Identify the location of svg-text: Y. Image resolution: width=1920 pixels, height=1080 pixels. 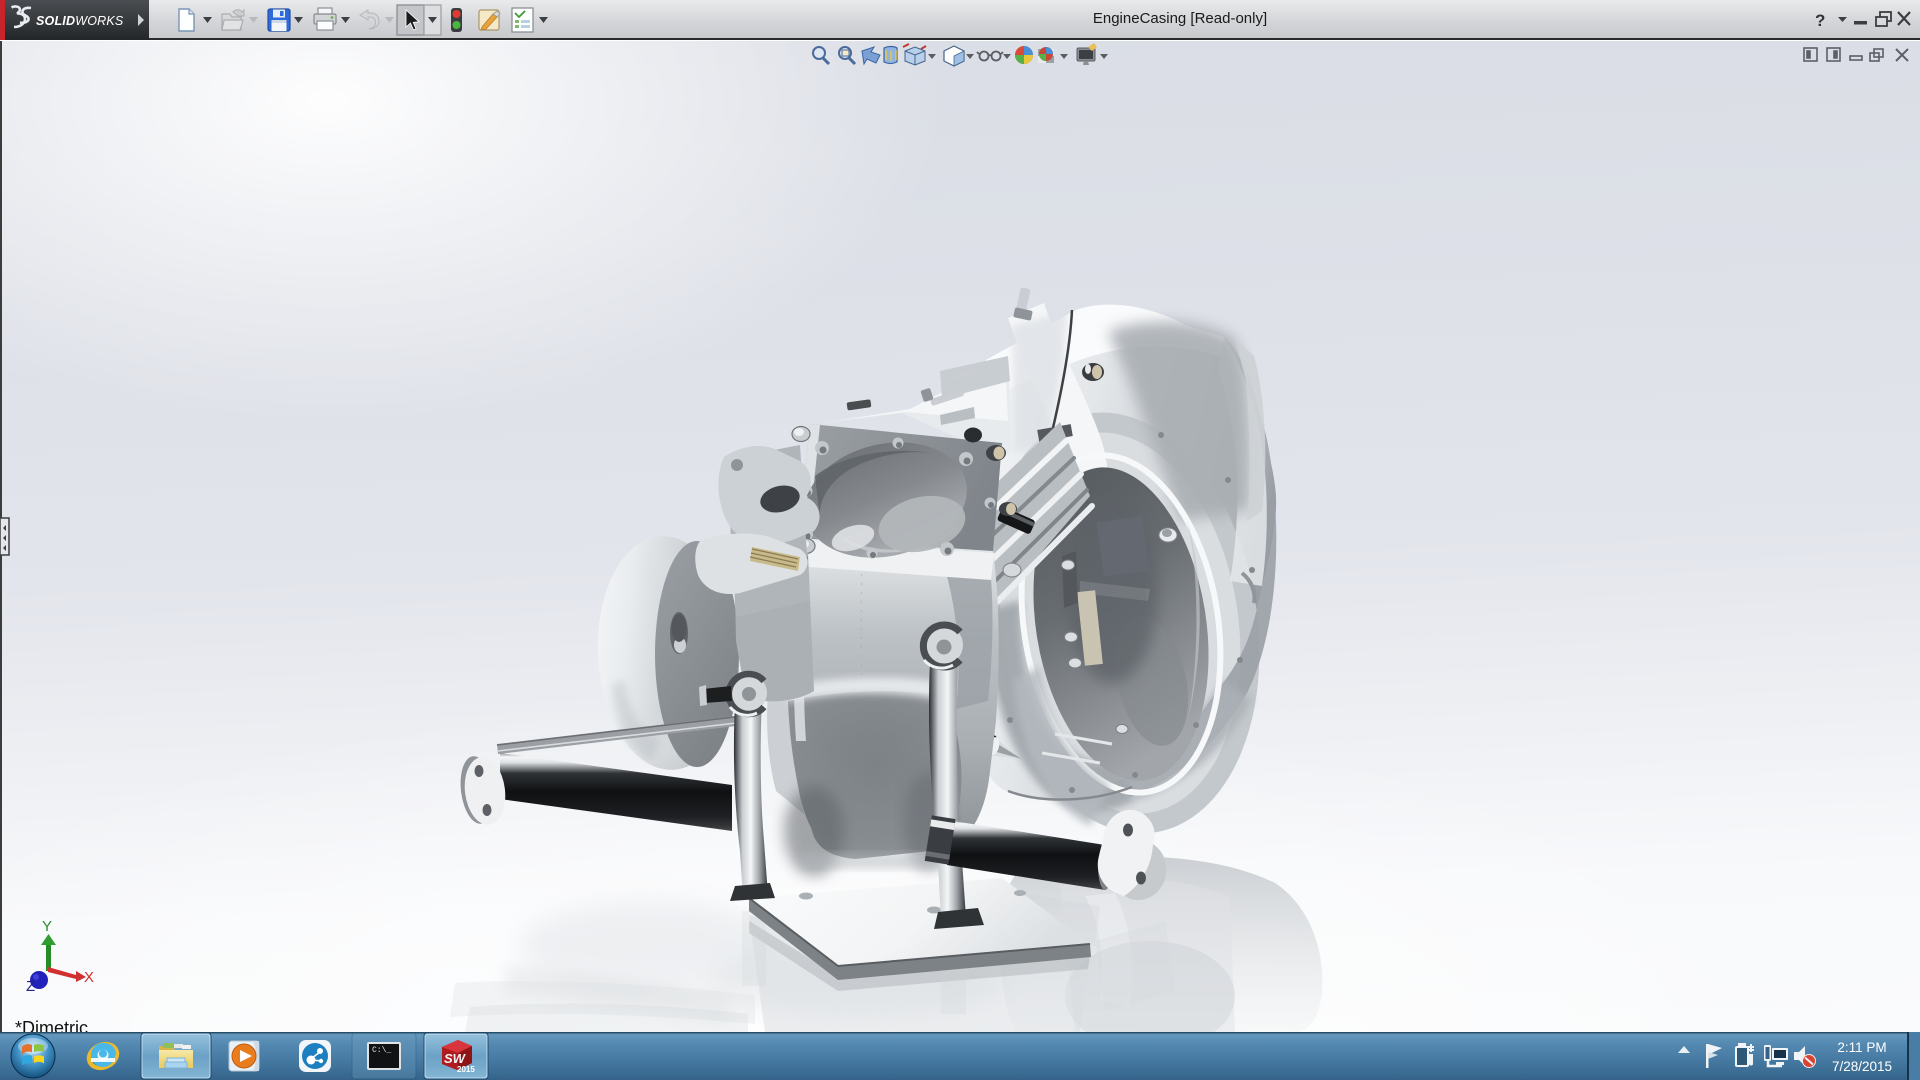
(47, 926).